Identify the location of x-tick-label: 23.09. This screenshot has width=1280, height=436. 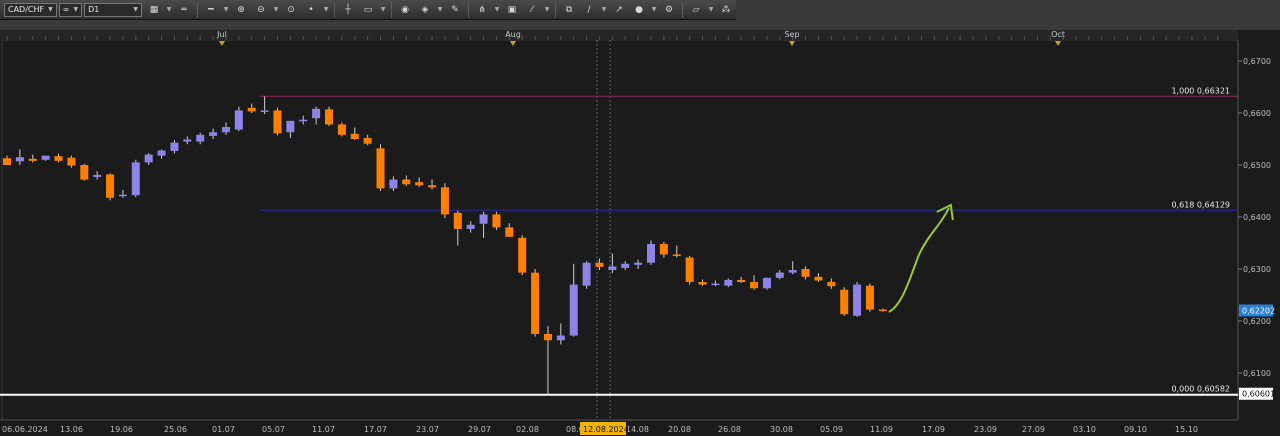
(985, 429).